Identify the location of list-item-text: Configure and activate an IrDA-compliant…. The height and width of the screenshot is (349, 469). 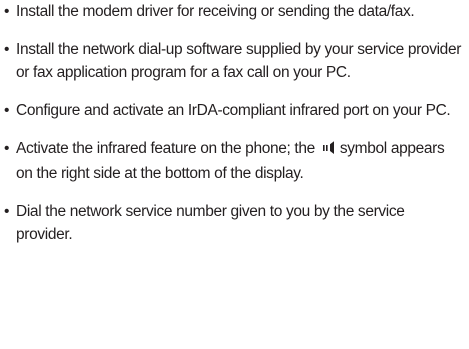
(233, 110).